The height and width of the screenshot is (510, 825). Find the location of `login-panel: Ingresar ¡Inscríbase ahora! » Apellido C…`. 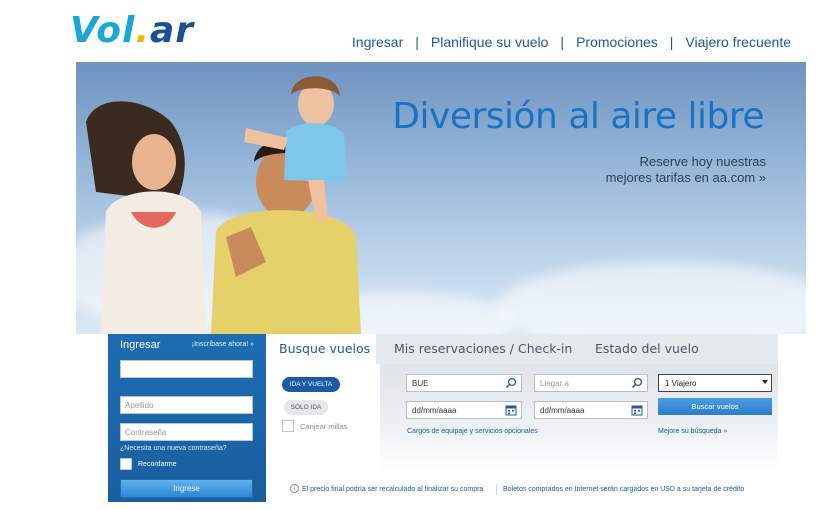

login-panel: Ingresar ¡Inscríbase ahora! » Apellido C… is located at coordinates (187, 418).